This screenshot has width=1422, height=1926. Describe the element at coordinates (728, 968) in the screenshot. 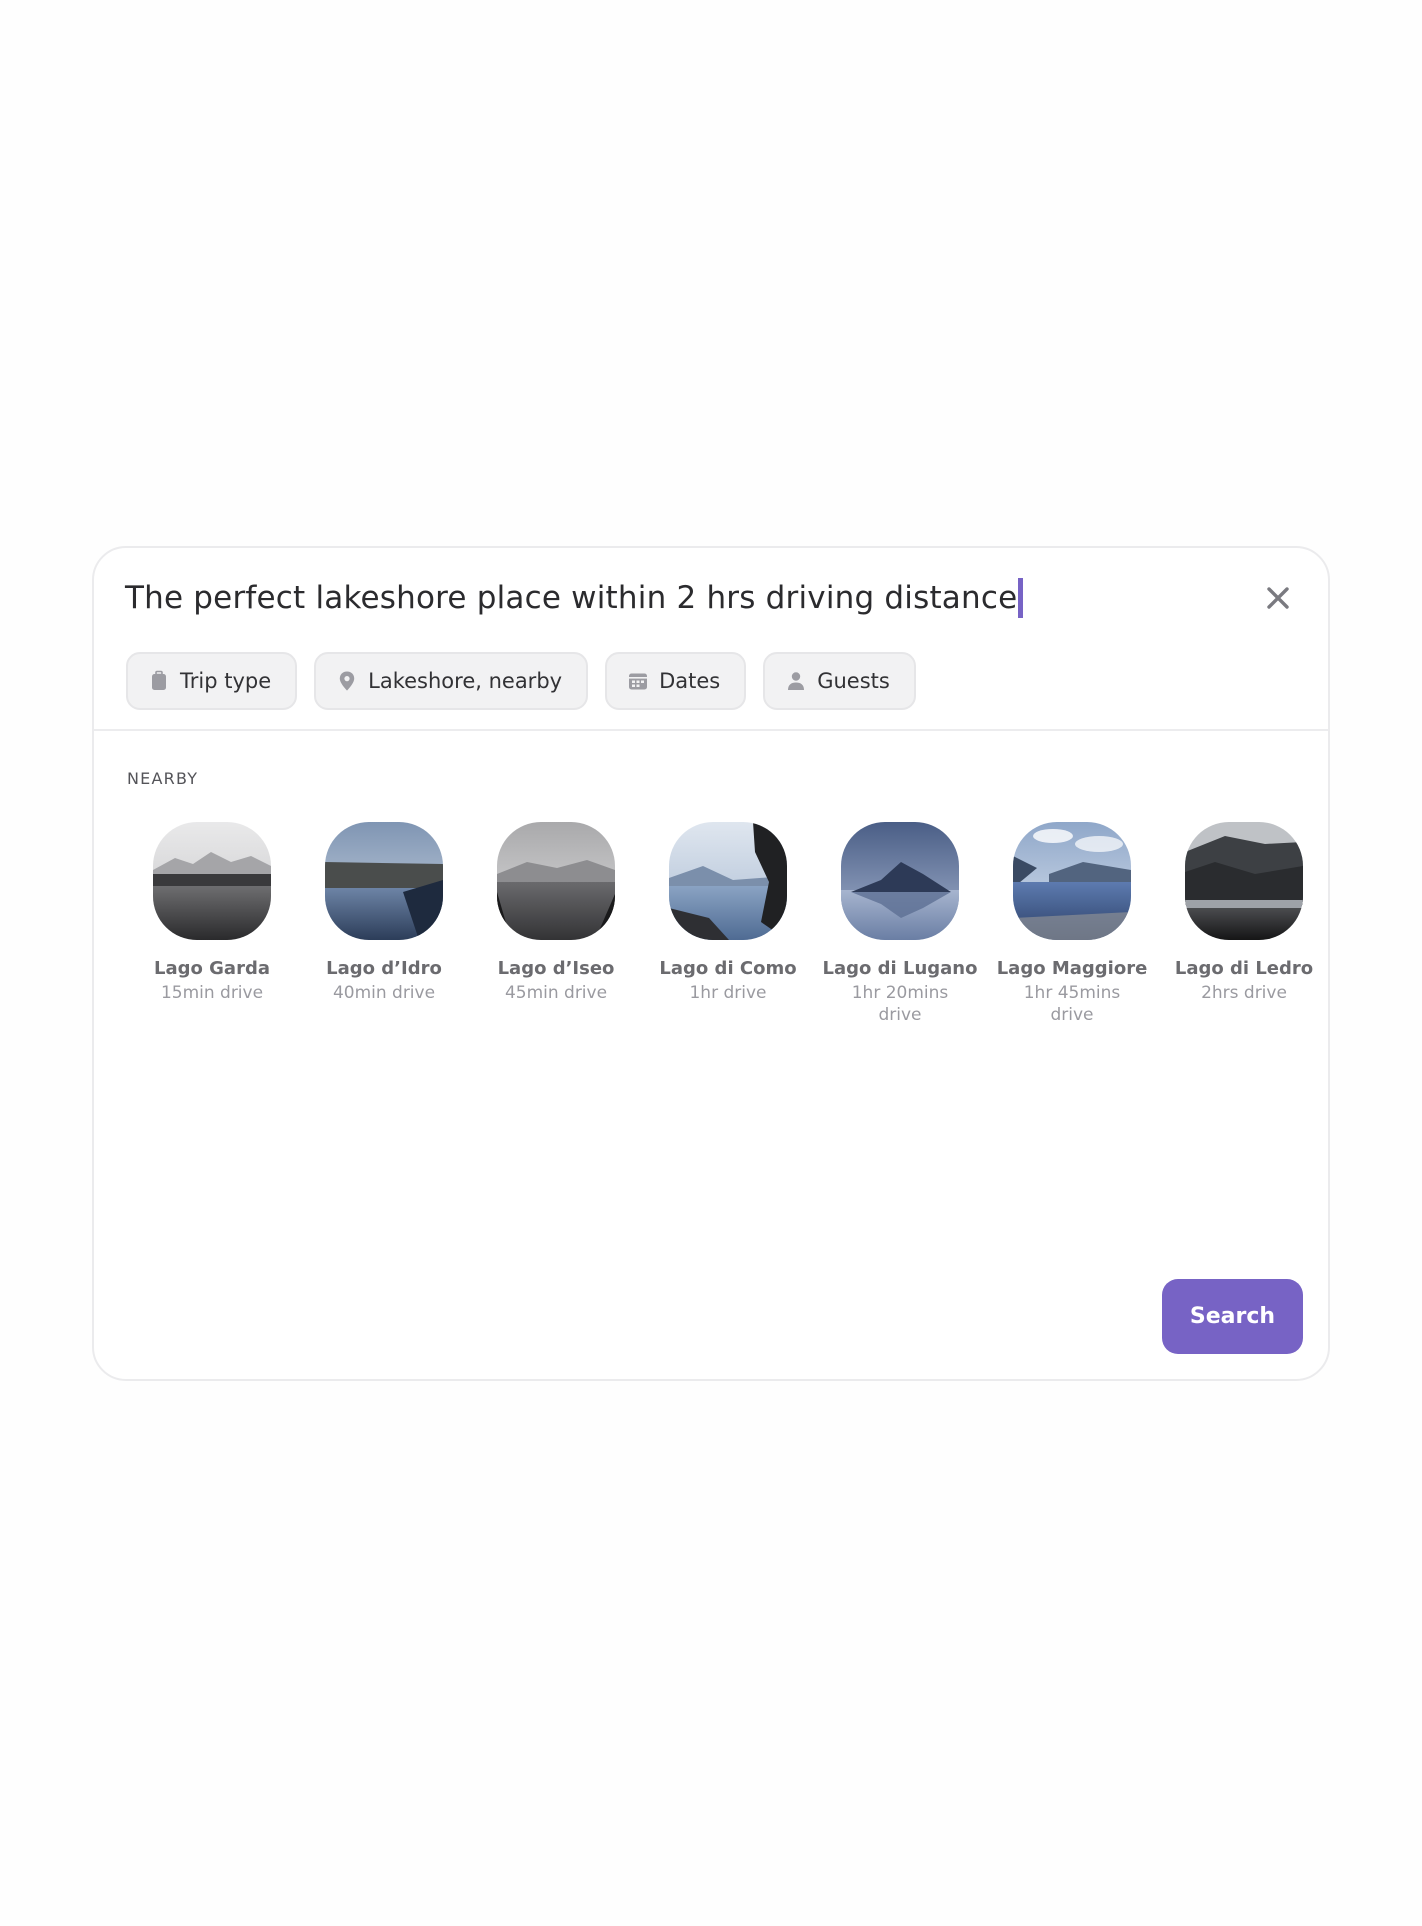

I see `place-name: Lago di Como` at that location.